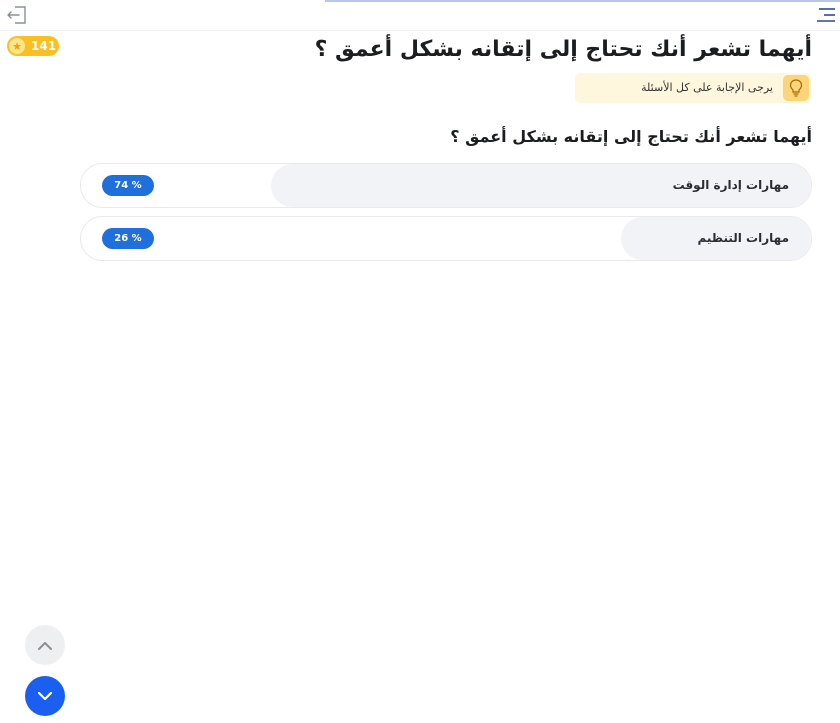 The image size is (840, 723). I want to click on chevron-down-icon, so click(45, 695).